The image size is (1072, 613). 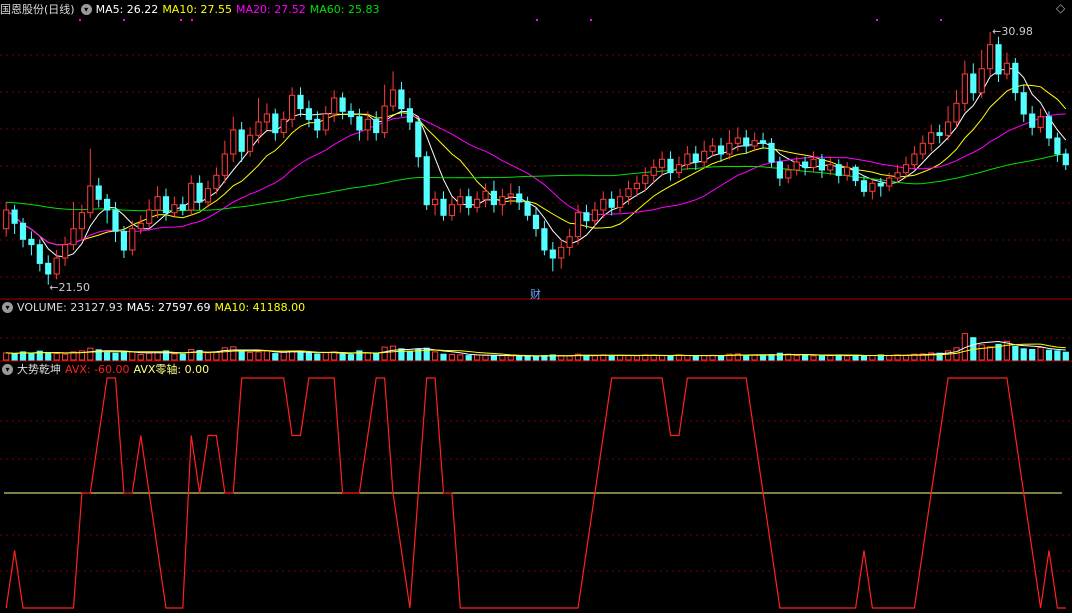 What do you see at coordinates (535, 294) in the screenshot?
I see `event-marker: 财` at bounding box center [535, 294].